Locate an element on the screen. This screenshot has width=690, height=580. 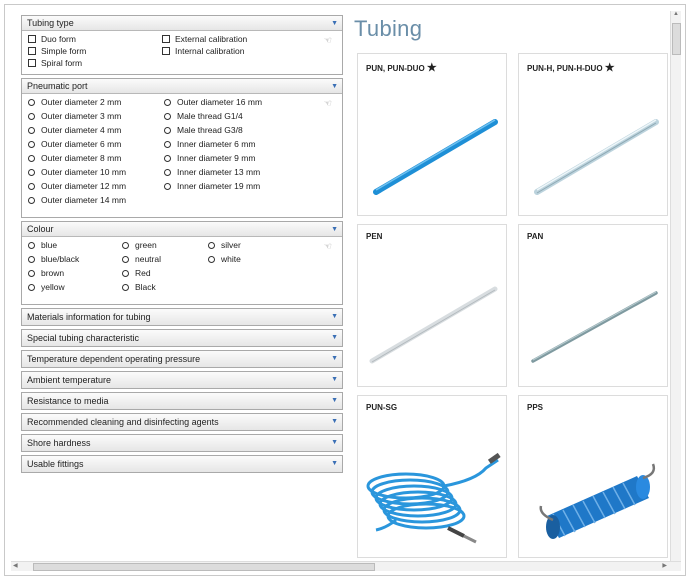
radio-option: Inner diameter 13 mm is located at coordinates (212, 172).